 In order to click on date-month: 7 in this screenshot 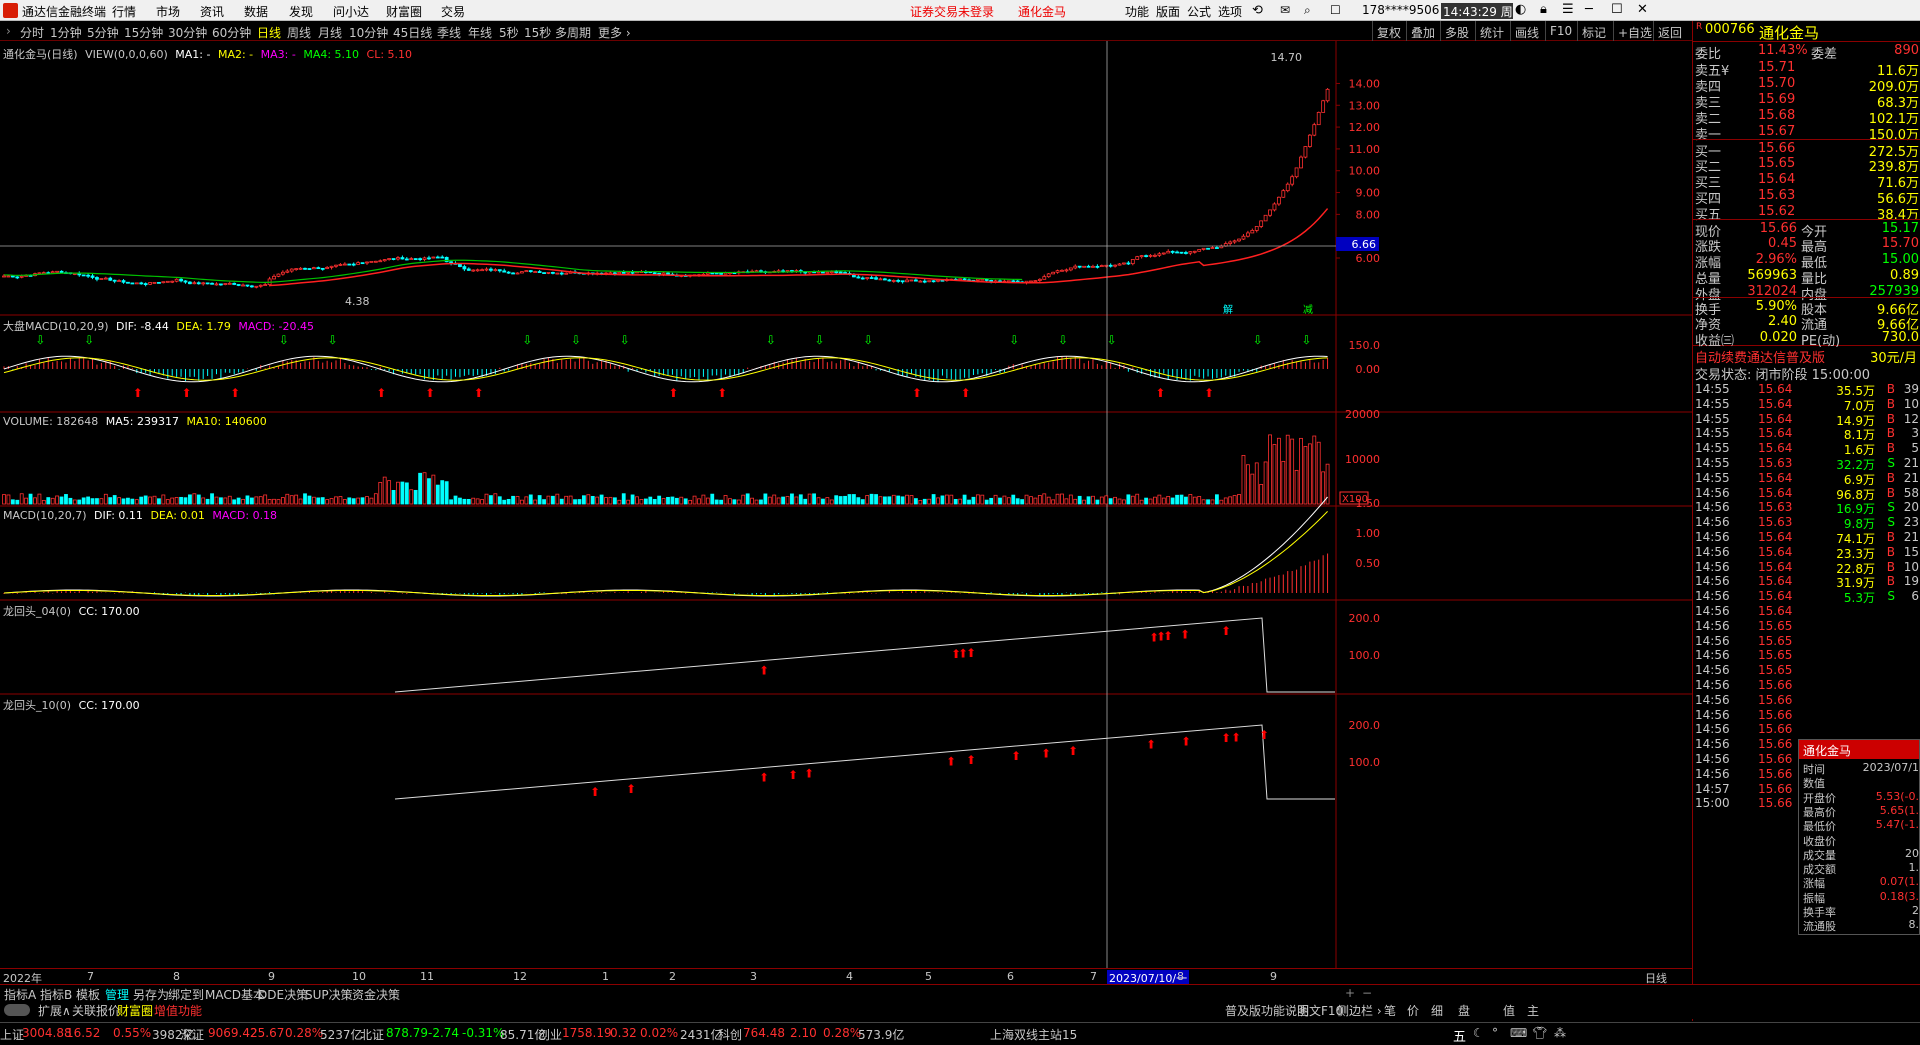, I will do `click(90, 976)`.